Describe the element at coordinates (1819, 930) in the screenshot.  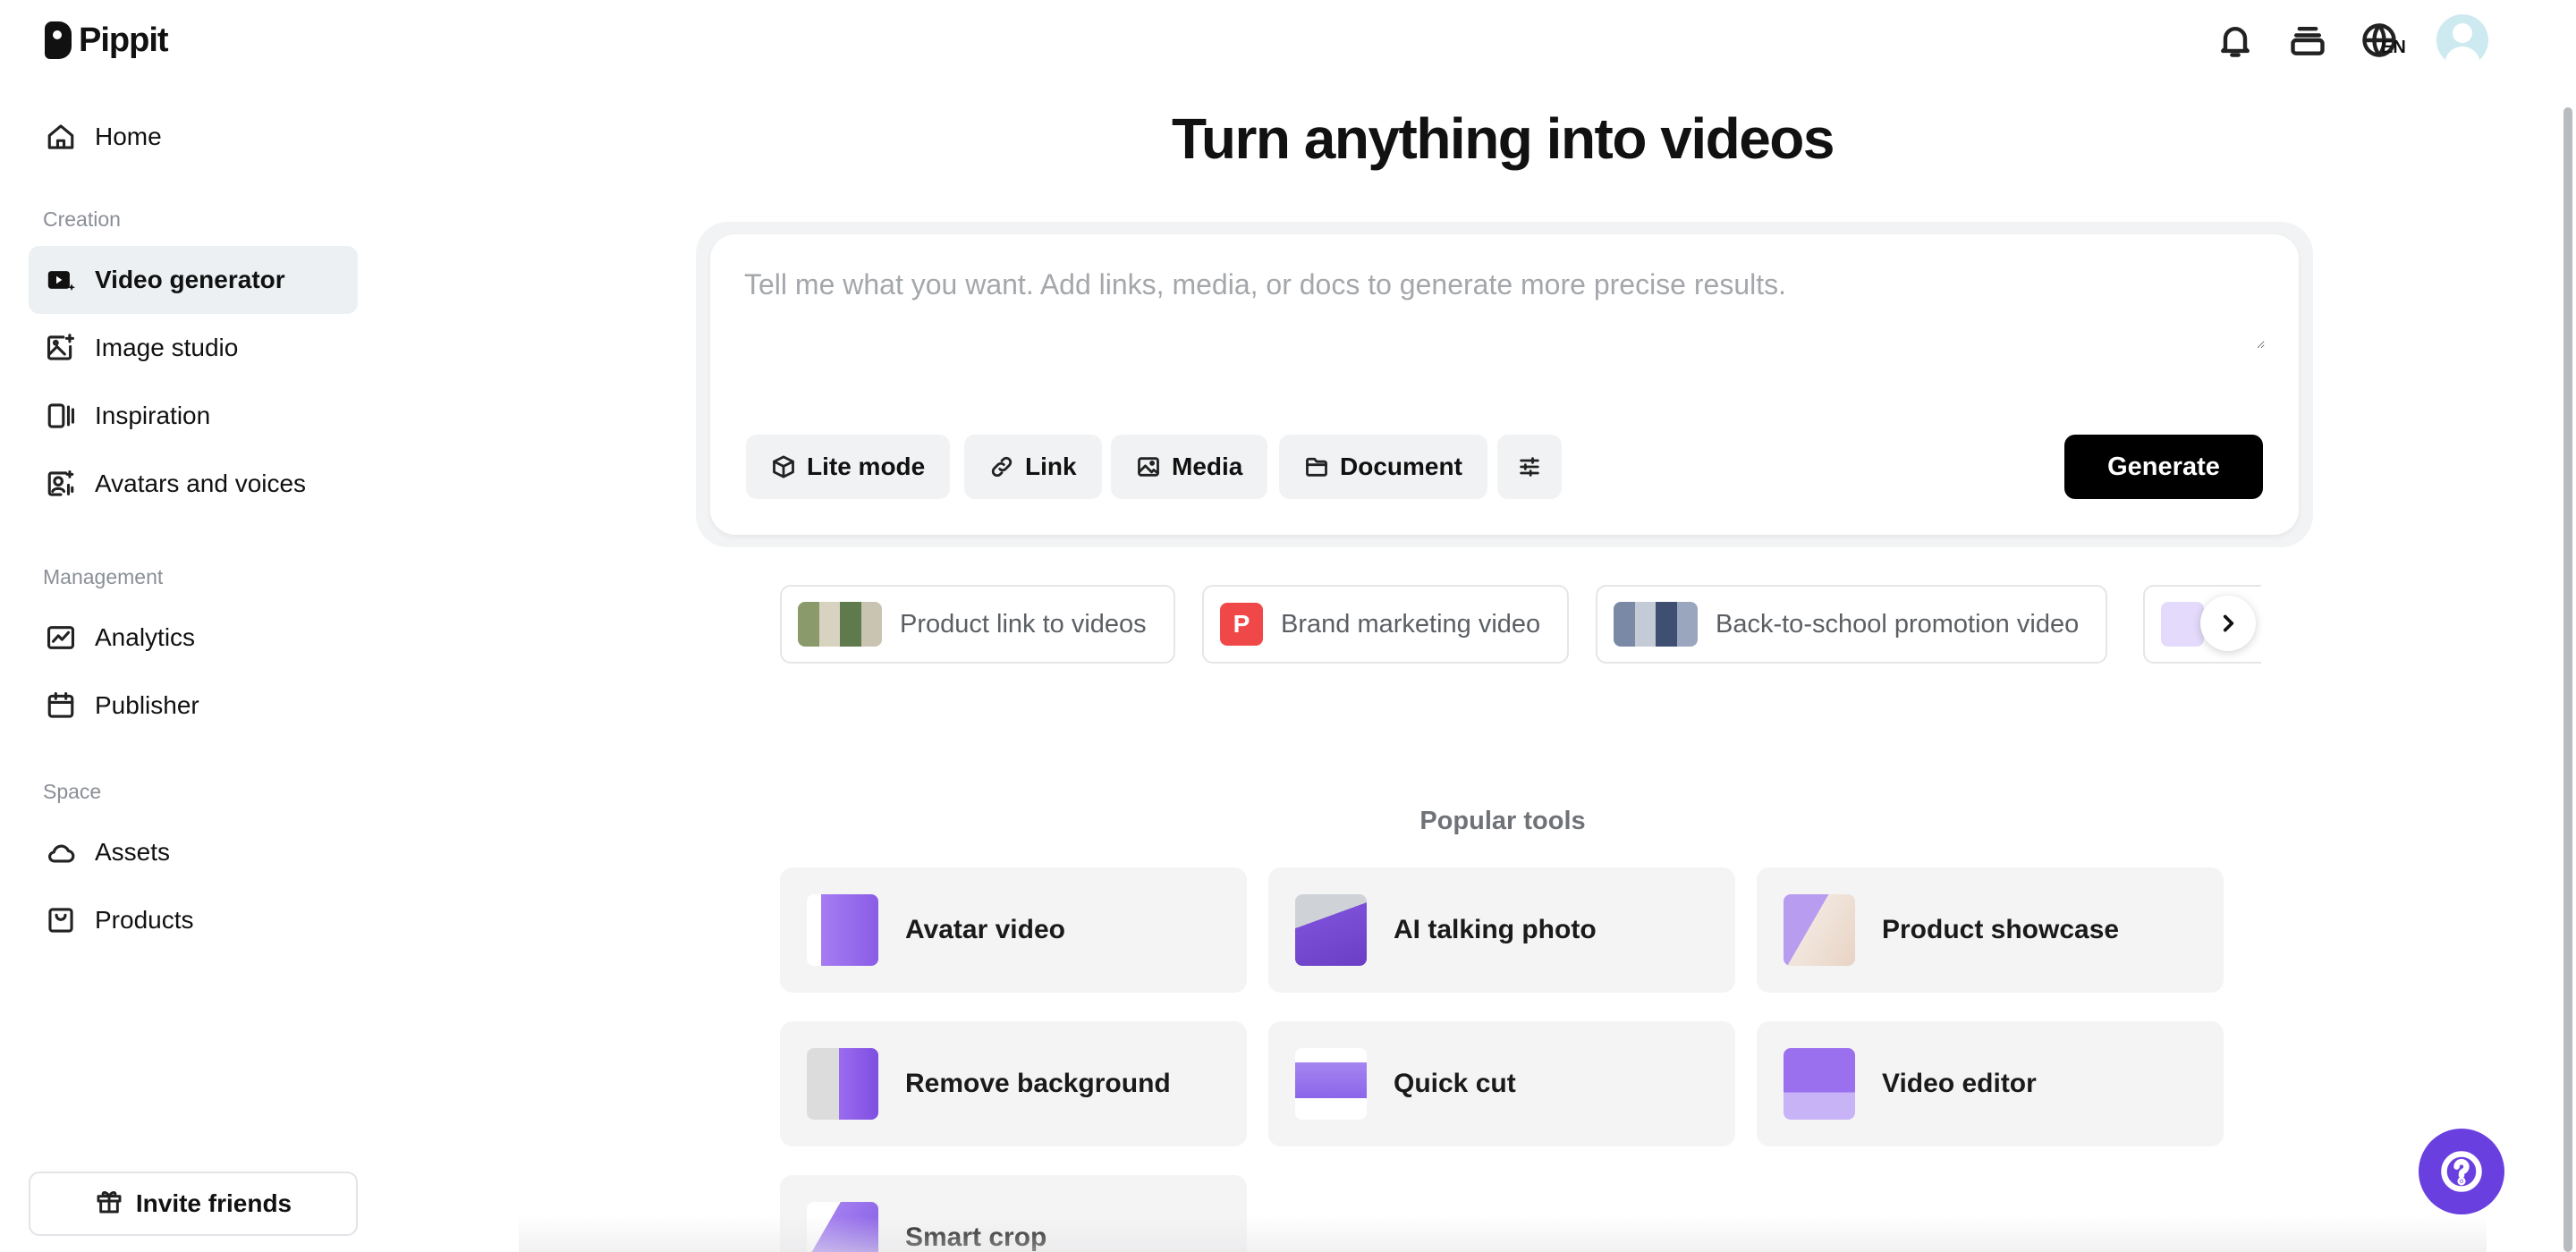
I see `product-showcase-thumbnail` at that location.